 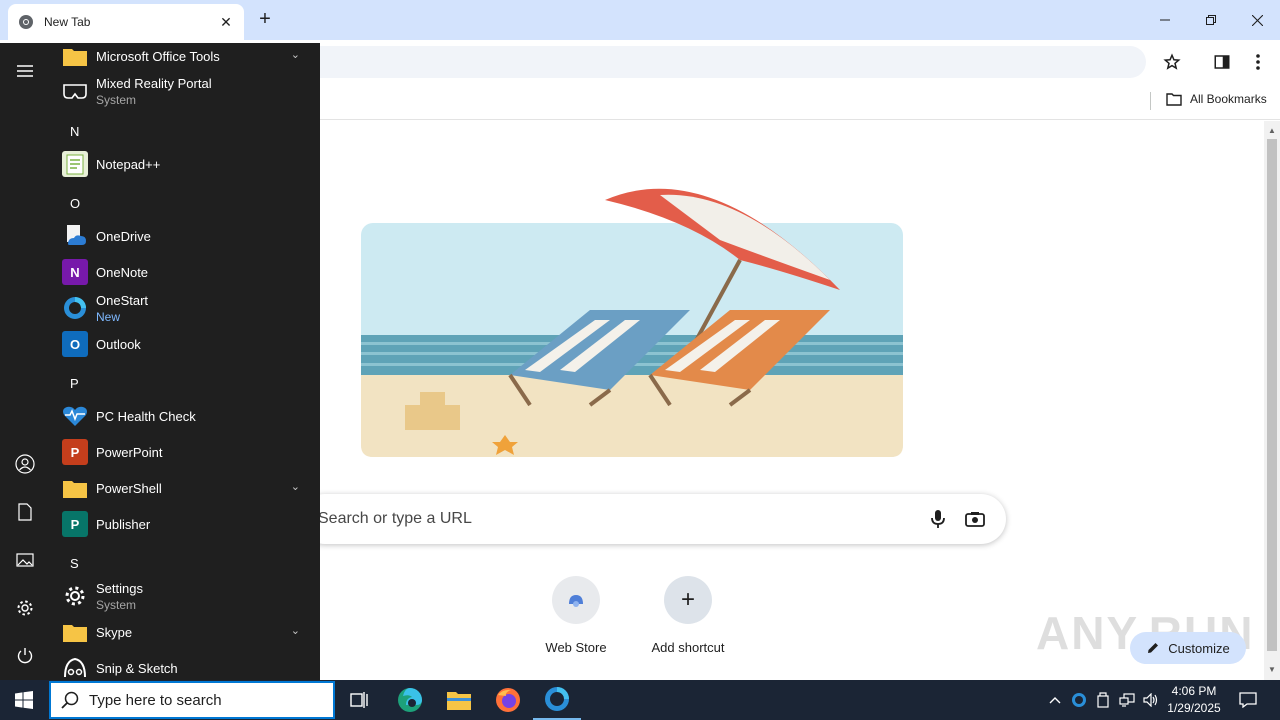 I want to click on app-onedrive: OneDrive, so click(x=185, y=236).